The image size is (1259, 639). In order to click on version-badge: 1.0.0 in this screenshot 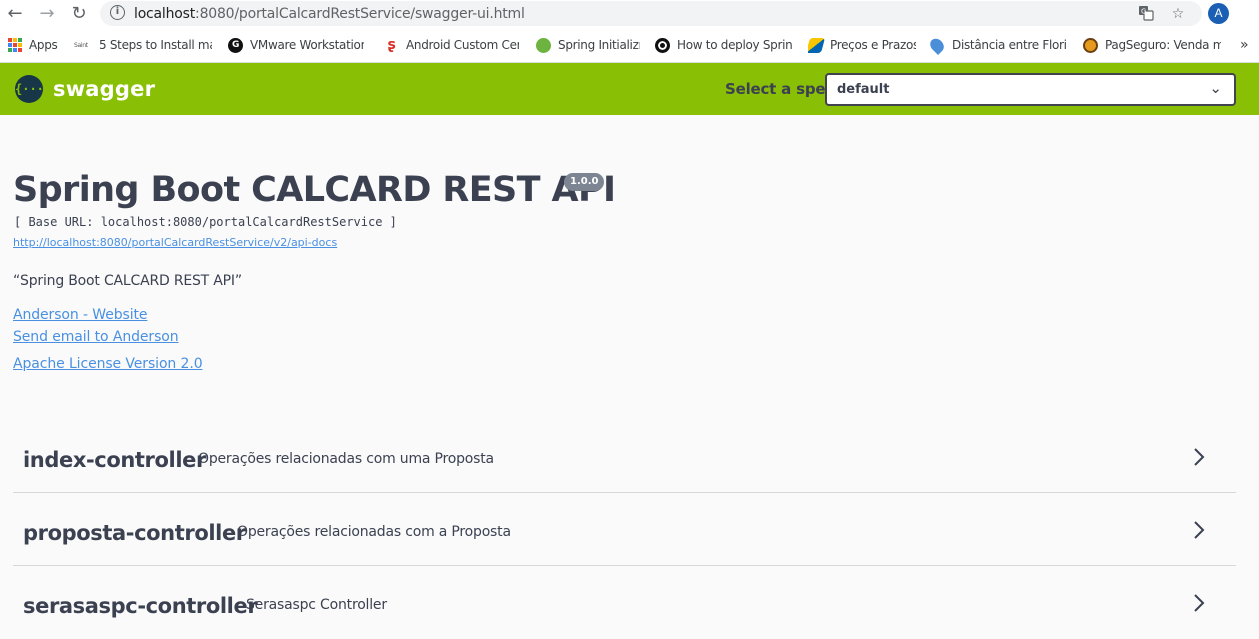, I will do `click(584, 182)`.